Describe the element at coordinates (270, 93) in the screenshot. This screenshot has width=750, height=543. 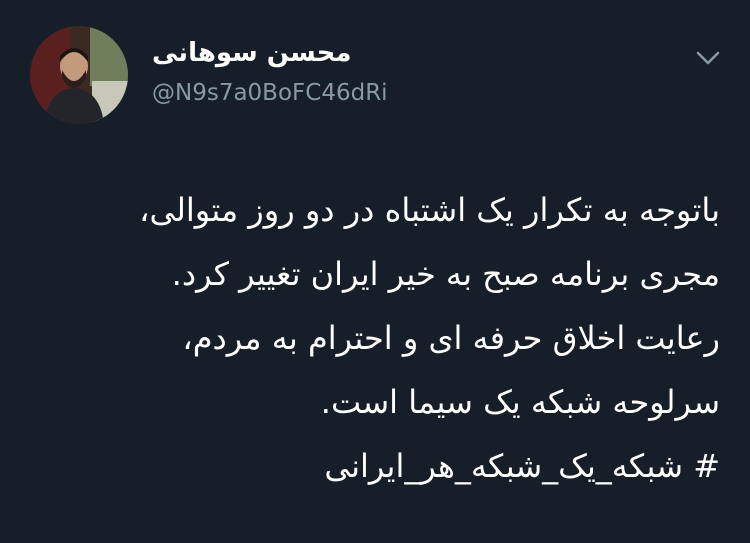
I see `author-handle: @N9s7a0BoFC46dRi` at that location.